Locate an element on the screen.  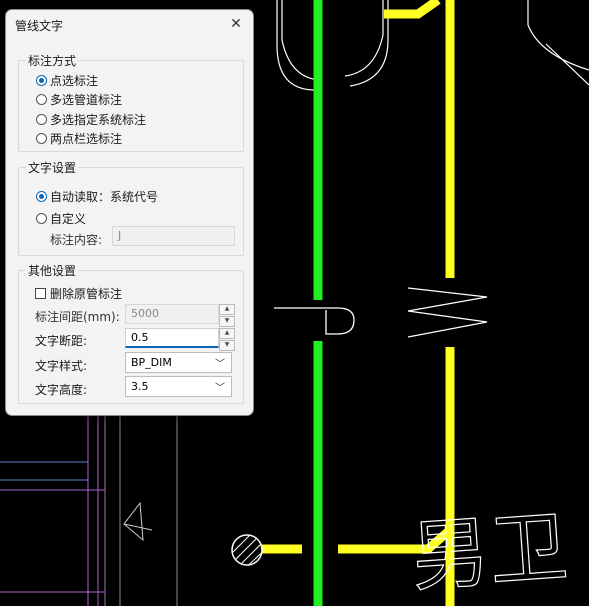
radio-multi-system: 多选指定系统标注 is located at coordinates (91, 119).